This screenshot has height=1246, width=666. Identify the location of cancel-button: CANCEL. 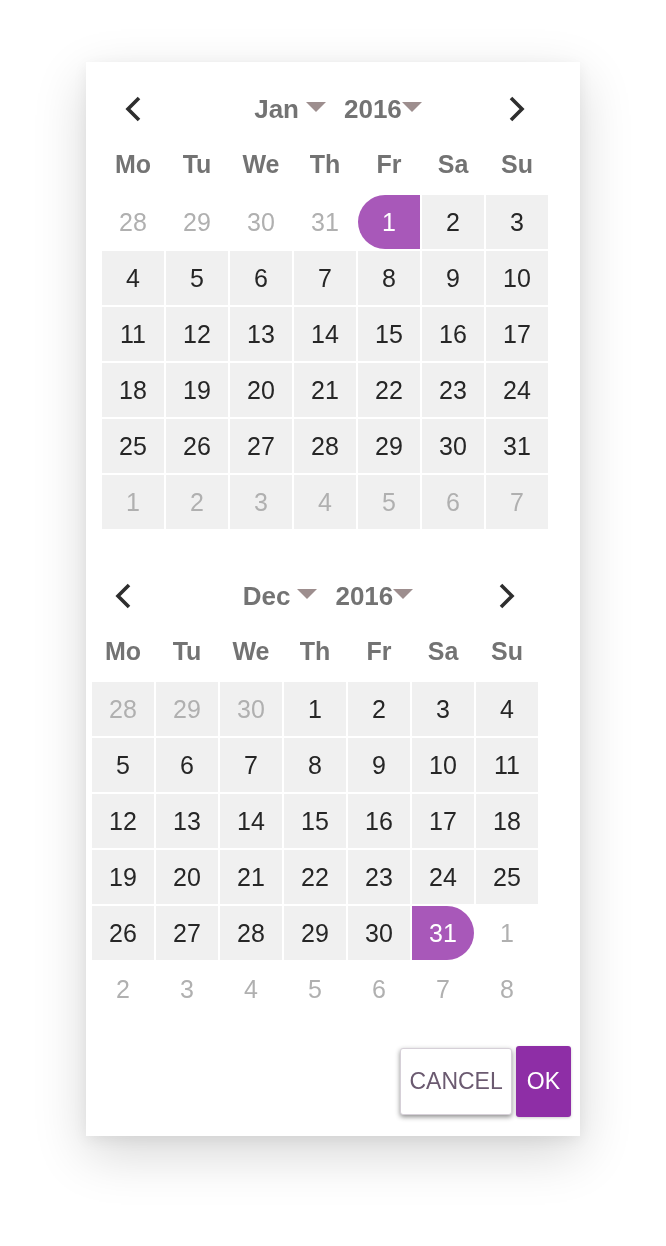
(456, 1081).